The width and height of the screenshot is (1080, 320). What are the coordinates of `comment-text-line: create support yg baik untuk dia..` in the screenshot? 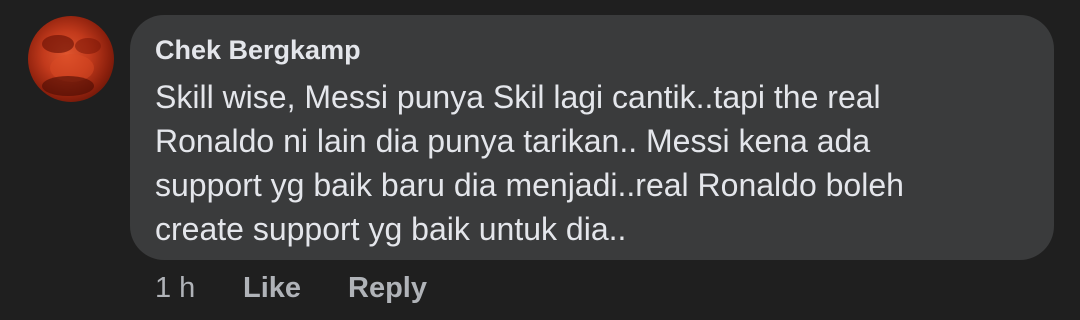 It's located at (391, 229).